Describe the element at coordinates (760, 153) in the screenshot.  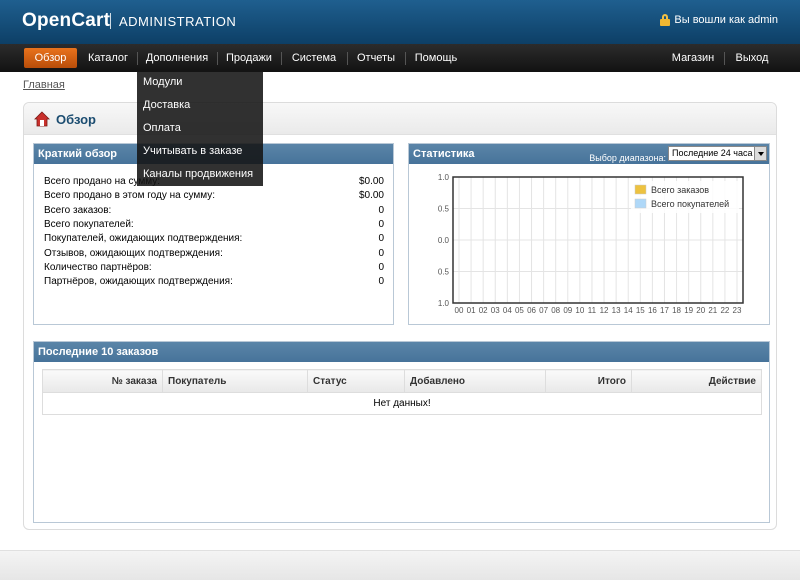
I see `chevron-down-icon` at that location.